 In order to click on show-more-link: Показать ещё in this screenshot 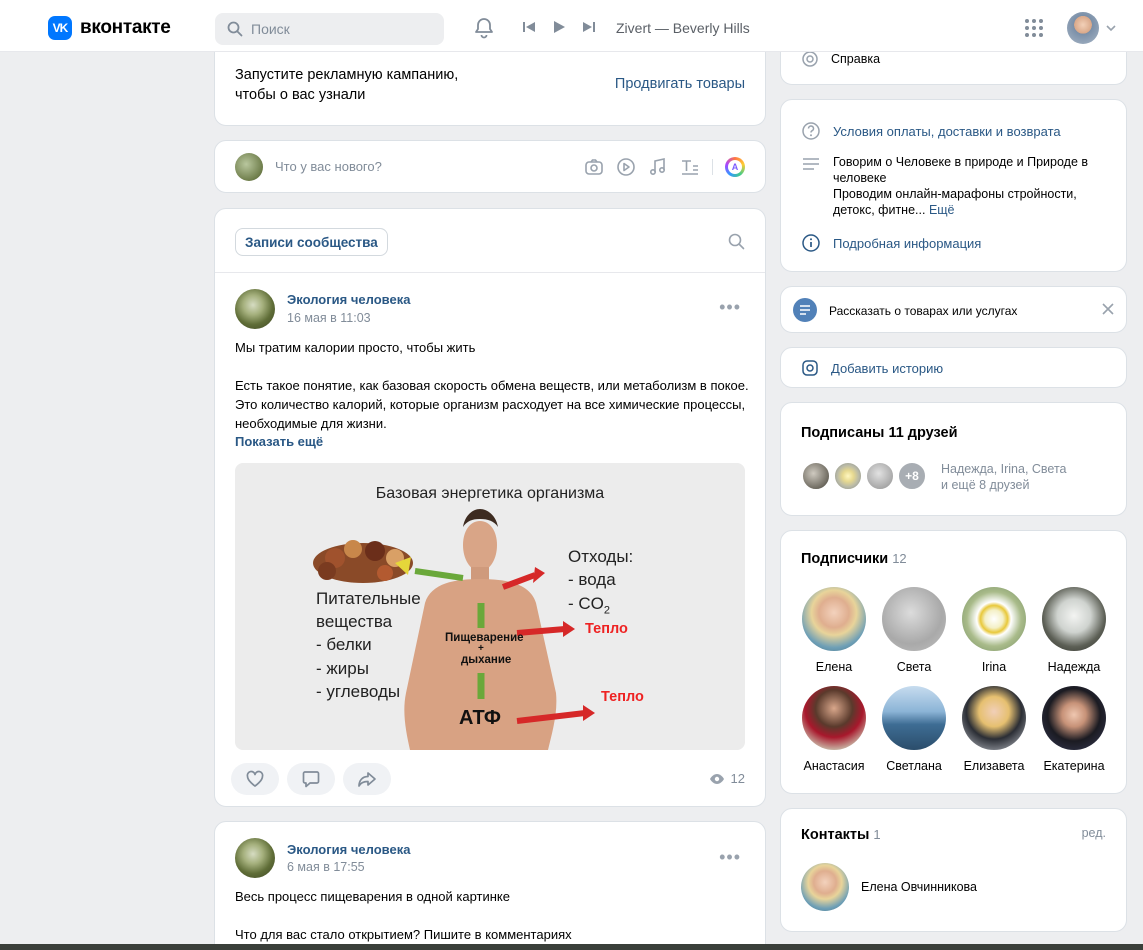, I will do `click(279, 441)`.